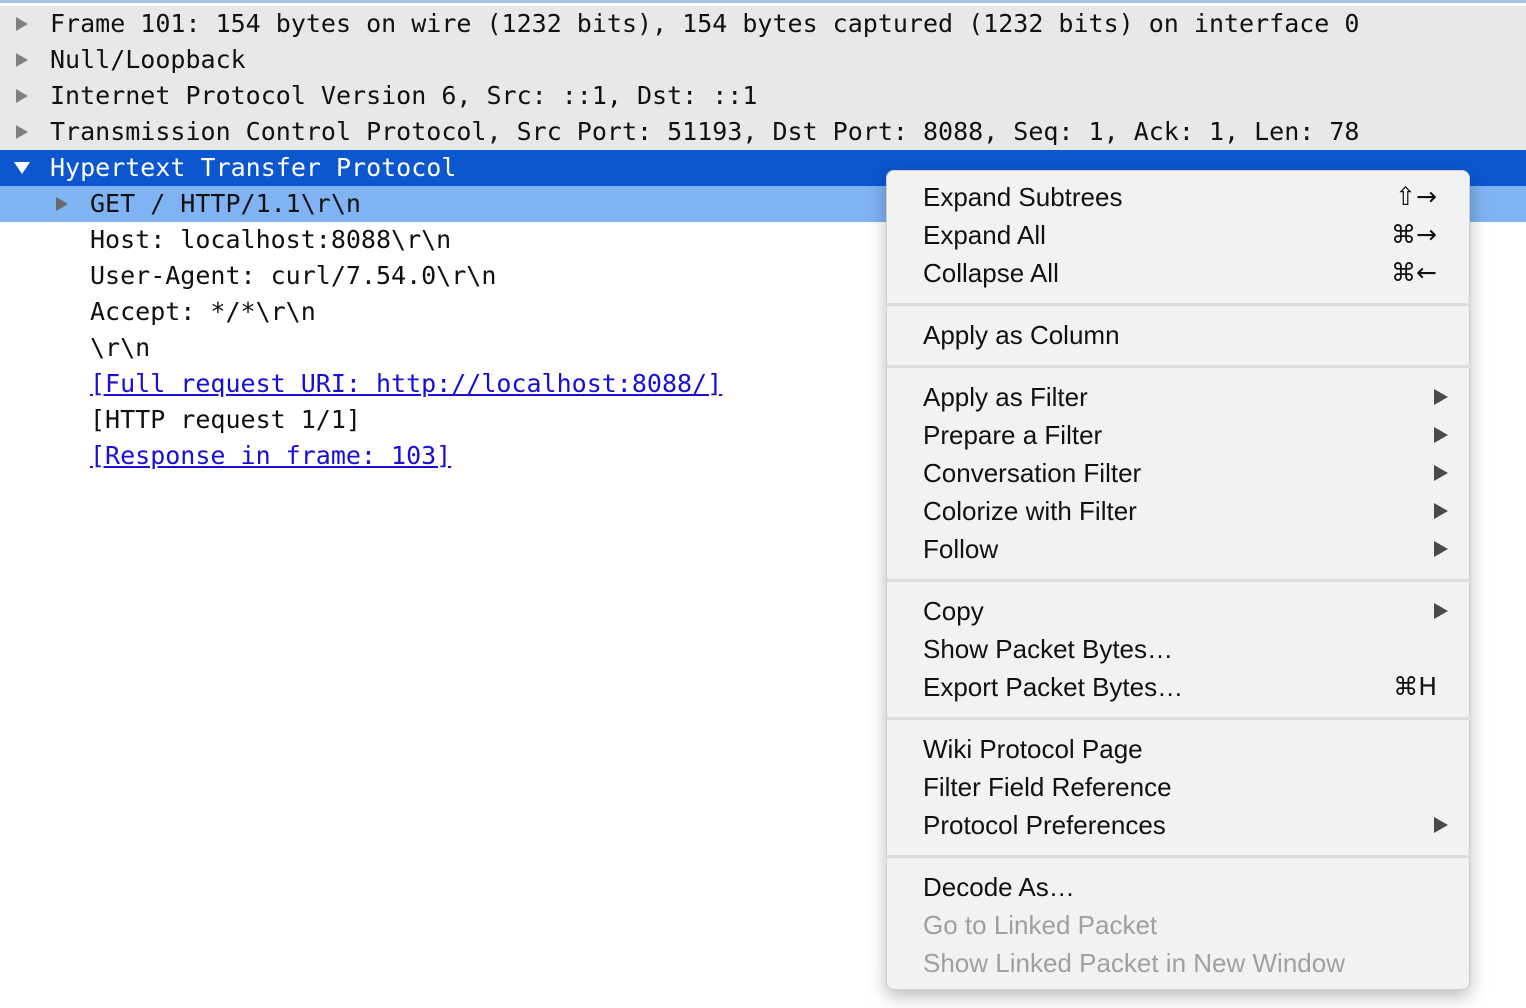 This screenshot has height=1008, width=1526. What do you see at coordinates (225, 203) in the screenshot?
I see `tree-row-label: GET / HTTP/1.1\r\n` at bounding box center [225, 203].